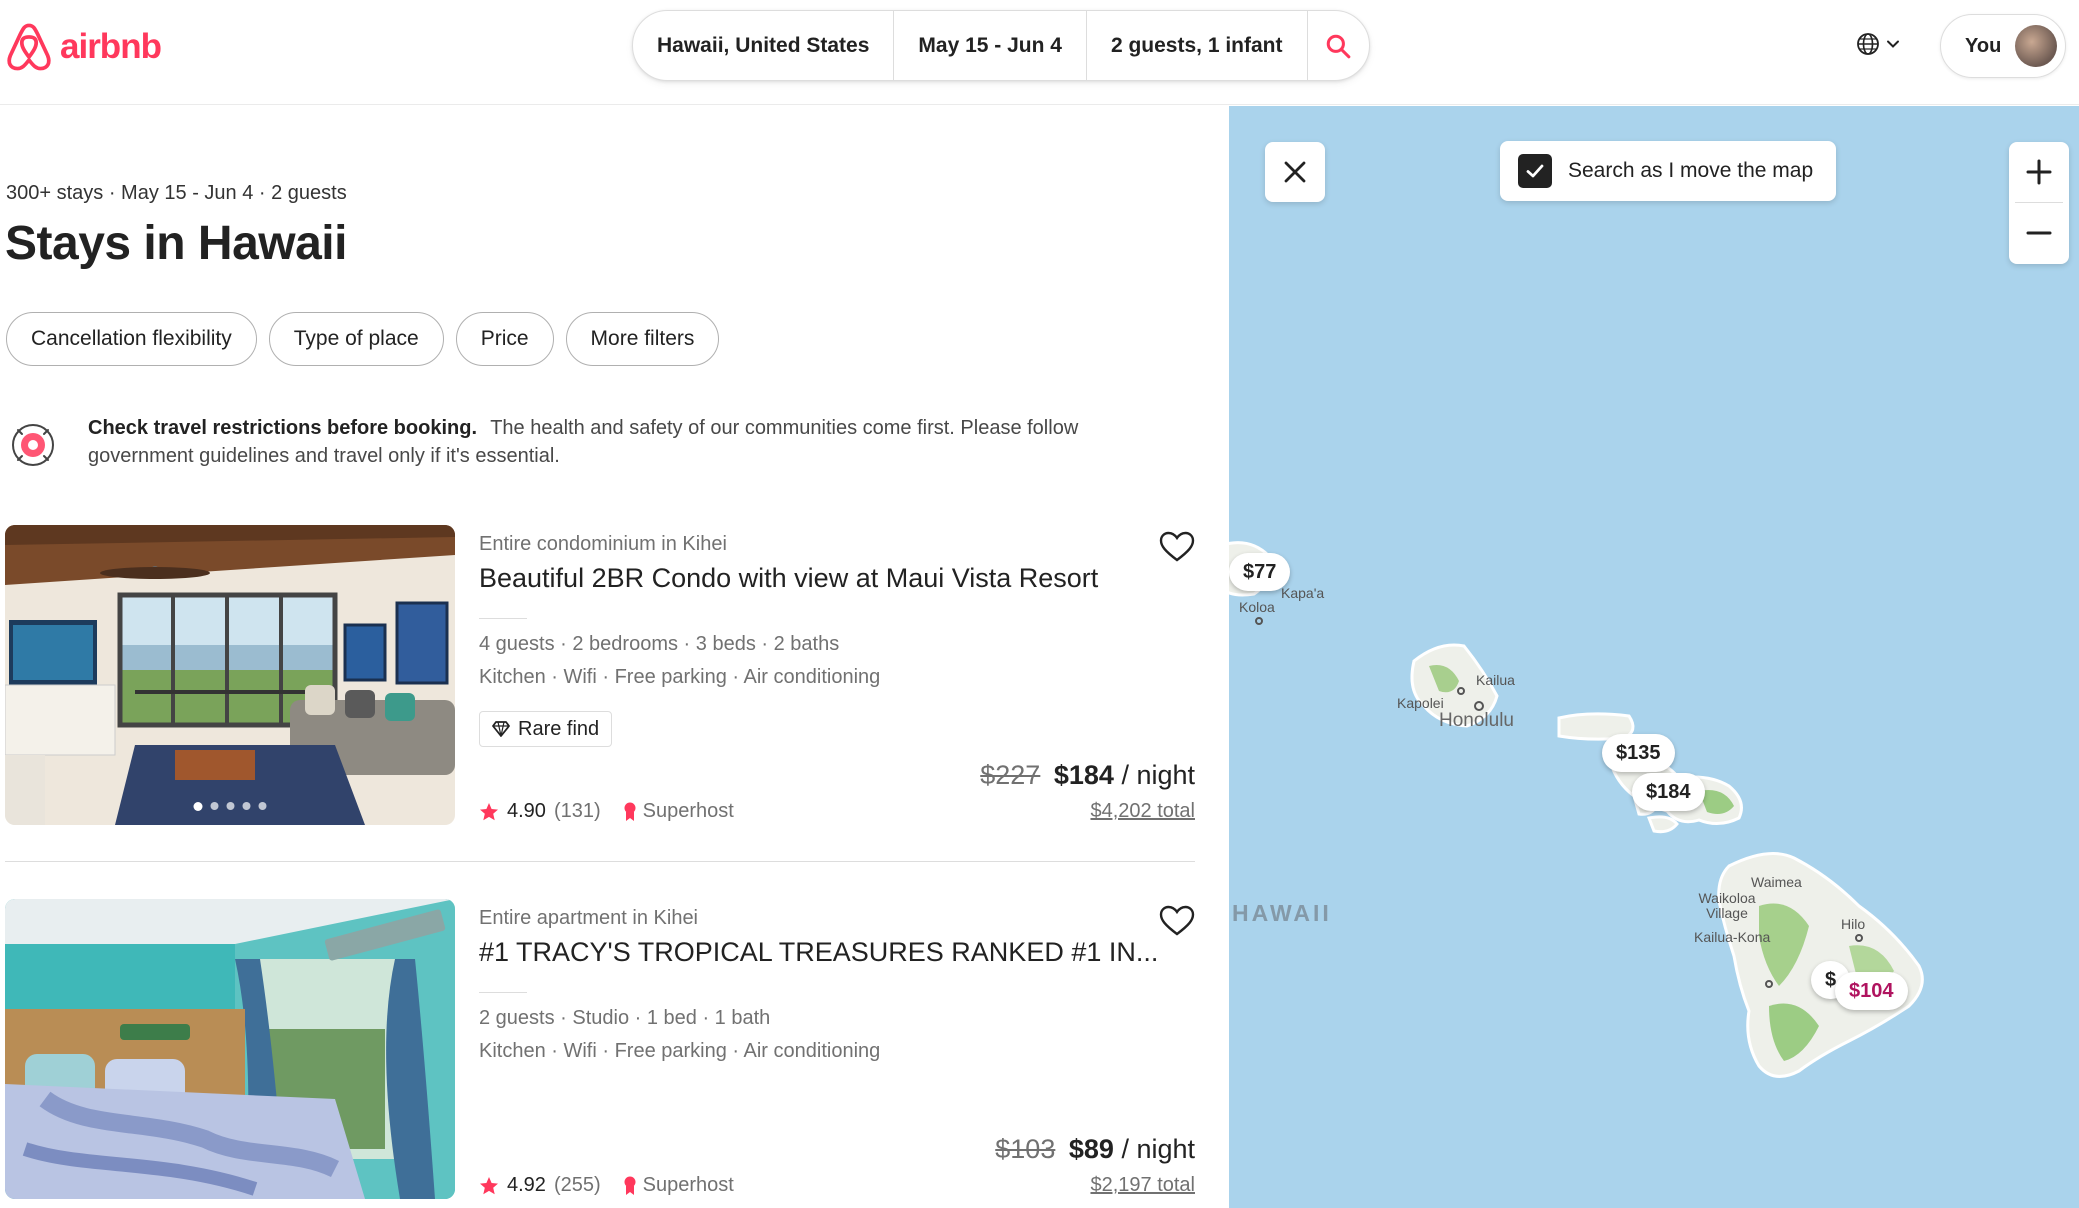 This screenshot has height=1208, width=2079. Describe the element at coordinates (2003, 46) in the screenshot. I see `user-menu-button: You` at that location.